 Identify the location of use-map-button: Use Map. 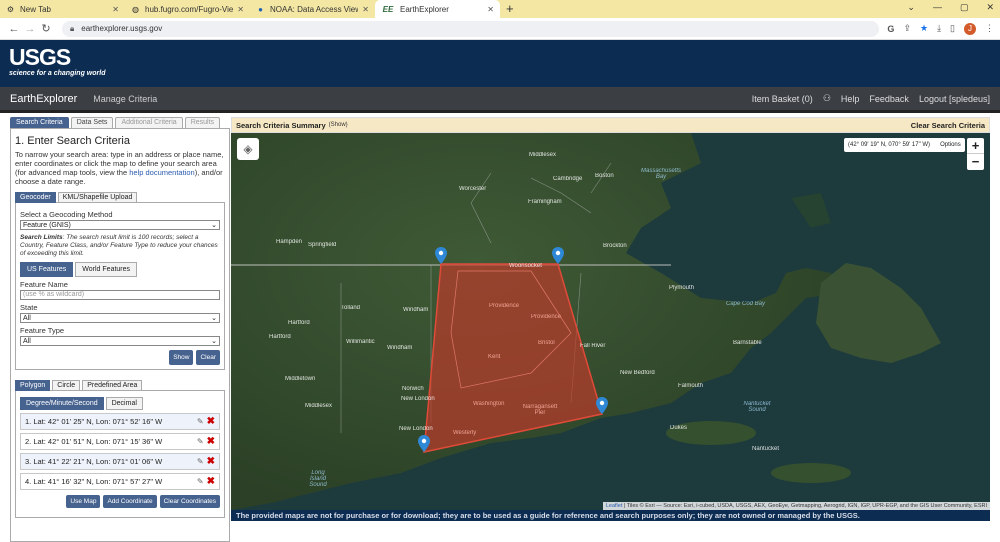
(83, 501).